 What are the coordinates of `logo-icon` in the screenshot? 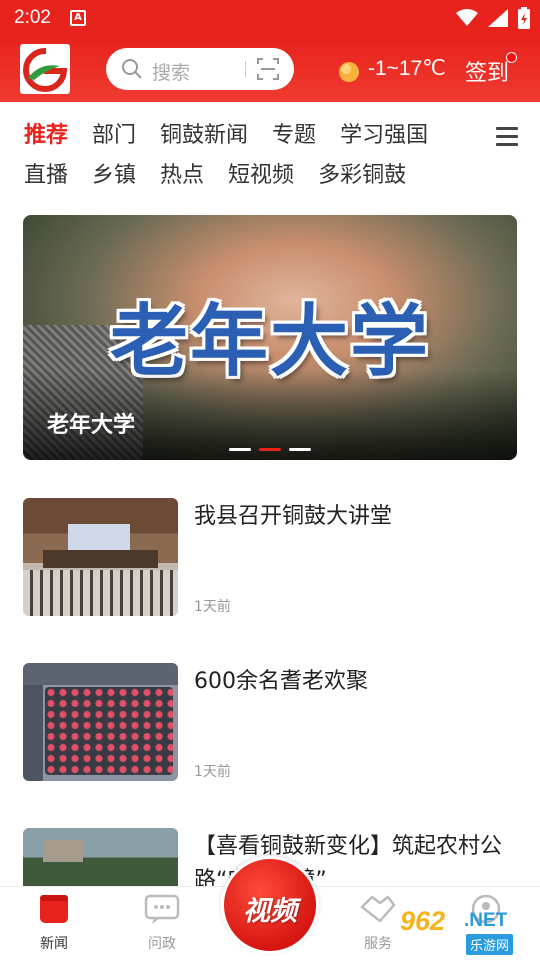 It's located at (45, 70).